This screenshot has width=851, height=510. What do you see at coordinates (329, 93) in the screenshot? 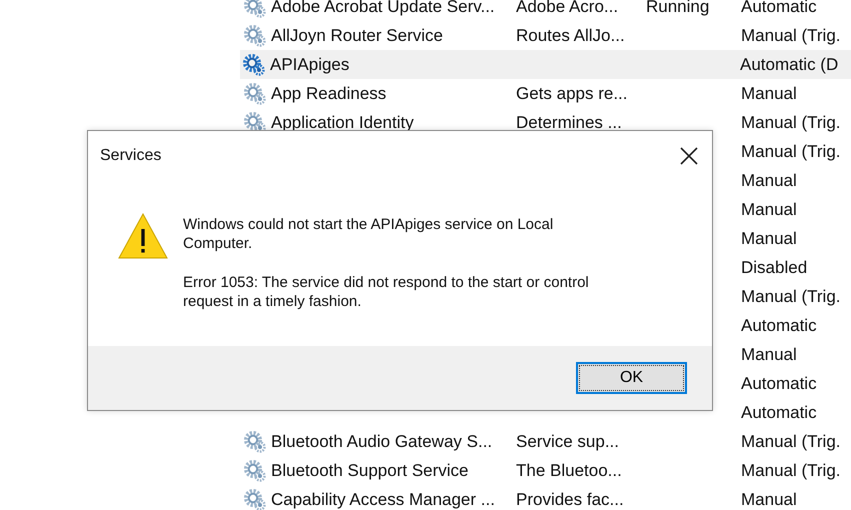
I see `service-name: App Readiness` at bounding box center [329, 93].